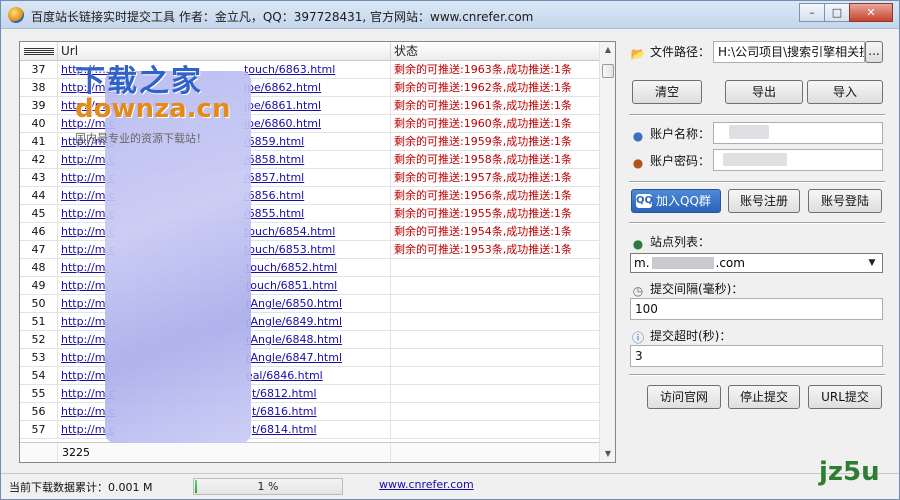  Describe the element at coordinates (789, 52) in the screenshot. I see `file-path-input: H:\公司项目\搜索引擎相关搜` at that location.